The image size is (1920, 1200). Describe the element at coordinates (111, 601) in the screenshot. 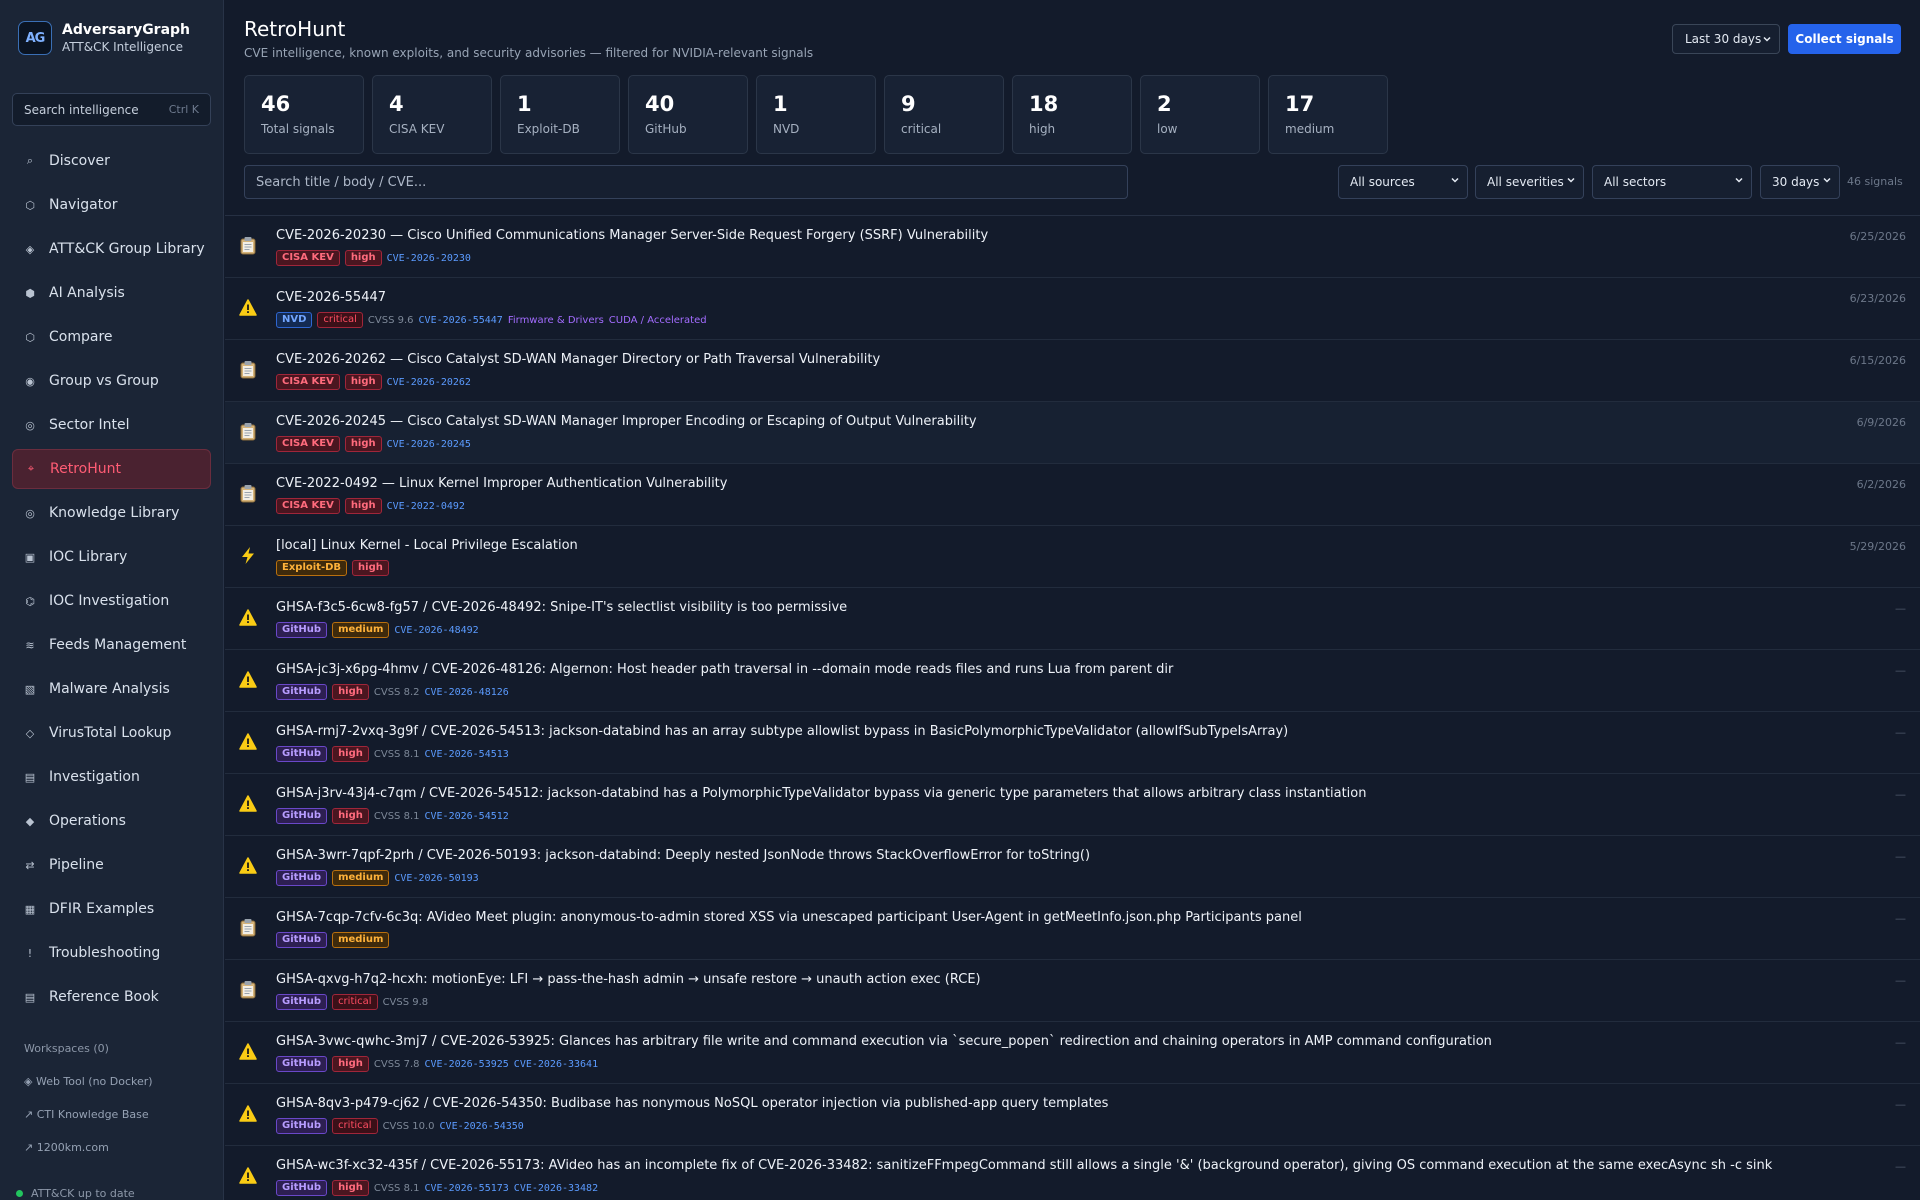

I see `sidebar-item-ioc-investigation: ⌬ IOC Investigation` at that location.